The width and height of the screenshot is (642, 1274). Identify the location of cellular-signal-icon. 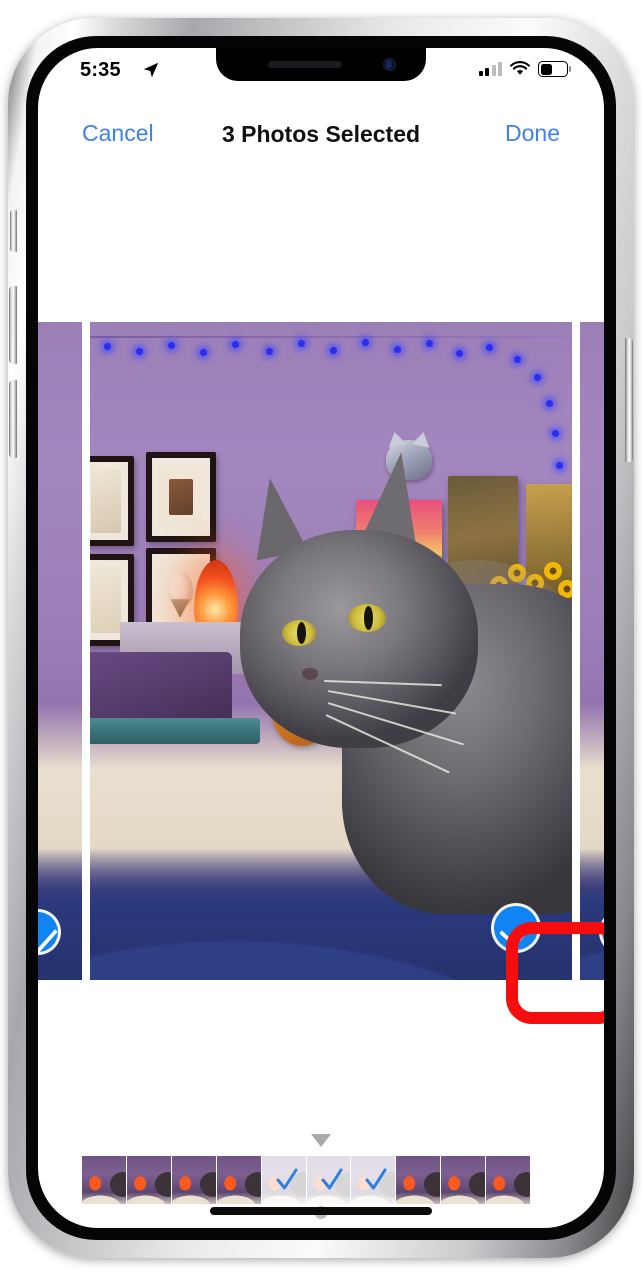
(490, 69).